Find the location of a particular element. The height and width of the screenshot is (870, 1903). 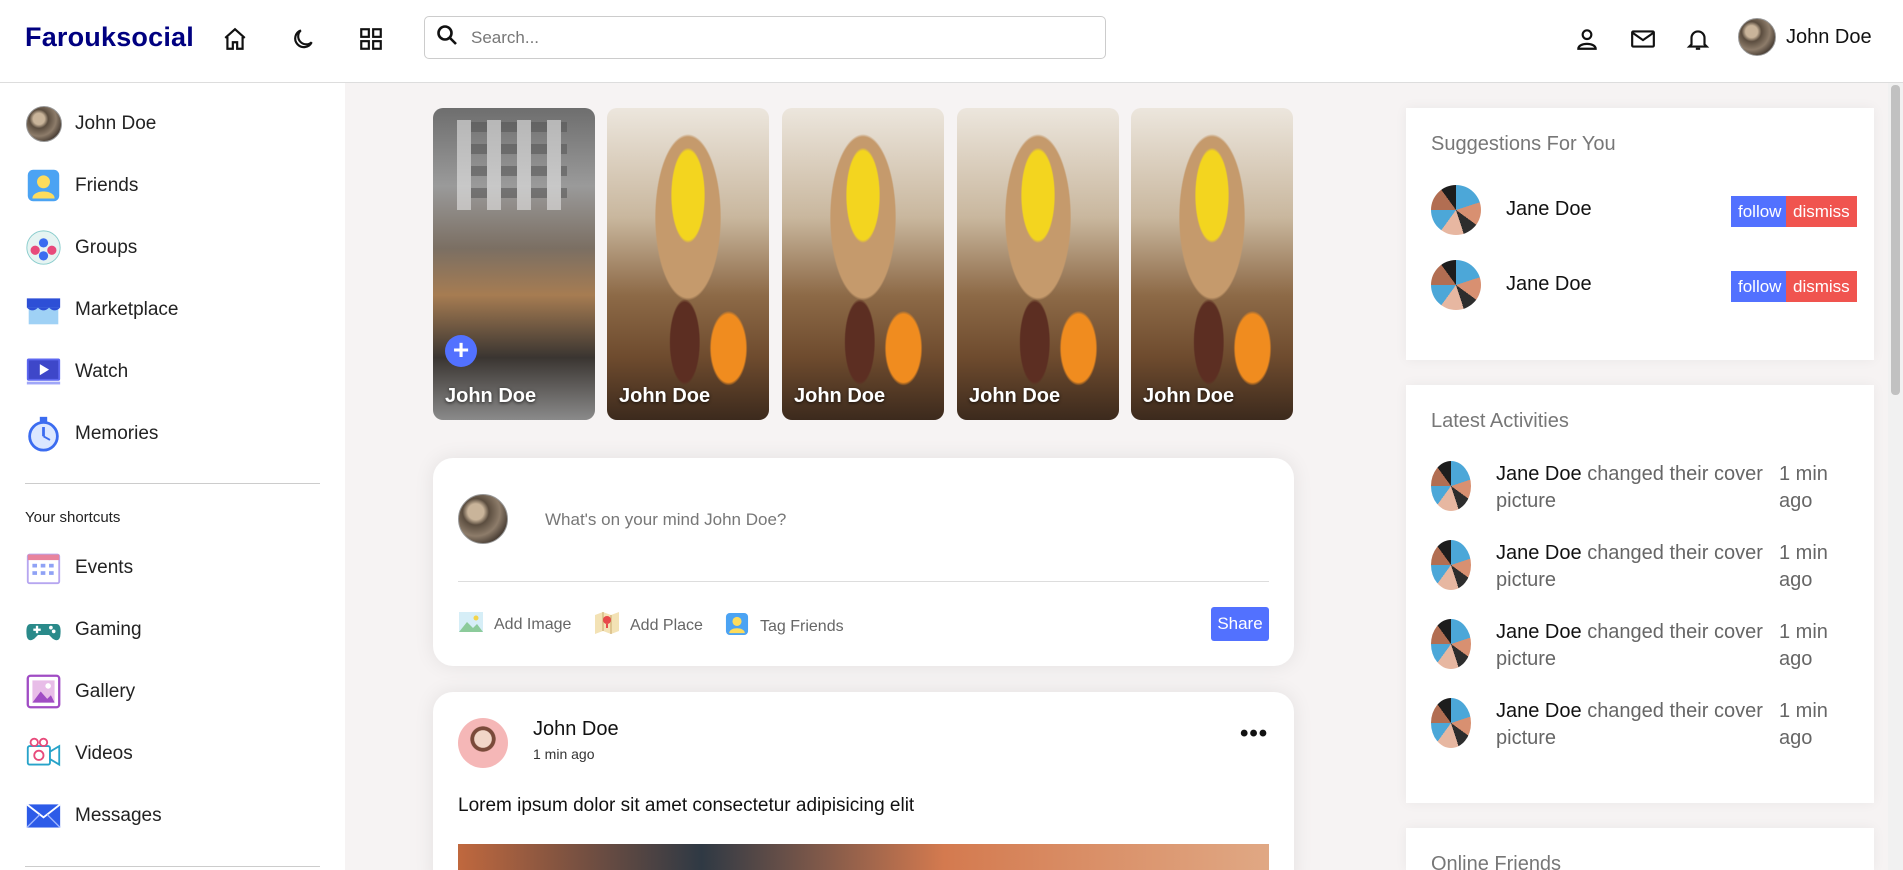

scrollbar-thumb is located at coordinates (1895, 240).